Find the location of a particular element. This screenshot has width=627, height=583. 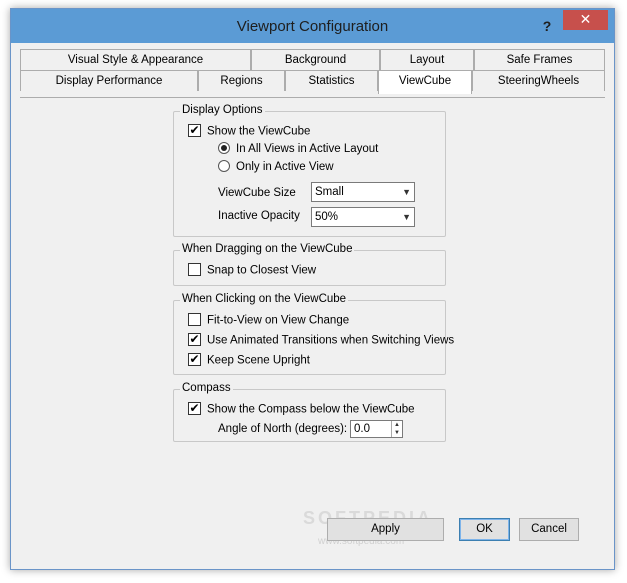

viewcube-size-label: ViewCube Size is located at coordinates (257, 193).